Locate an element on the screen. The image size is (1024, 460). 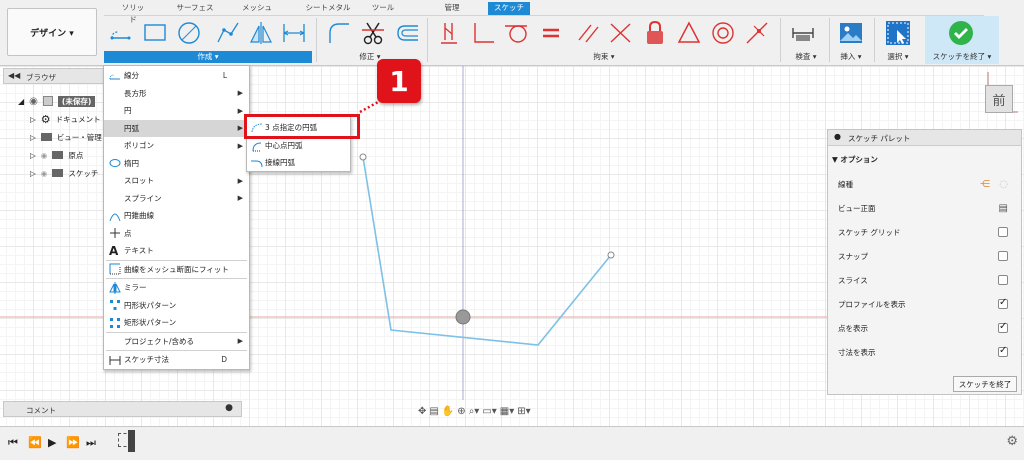
menu-item-mirror: ミラー is located at coordinates (176, 288).